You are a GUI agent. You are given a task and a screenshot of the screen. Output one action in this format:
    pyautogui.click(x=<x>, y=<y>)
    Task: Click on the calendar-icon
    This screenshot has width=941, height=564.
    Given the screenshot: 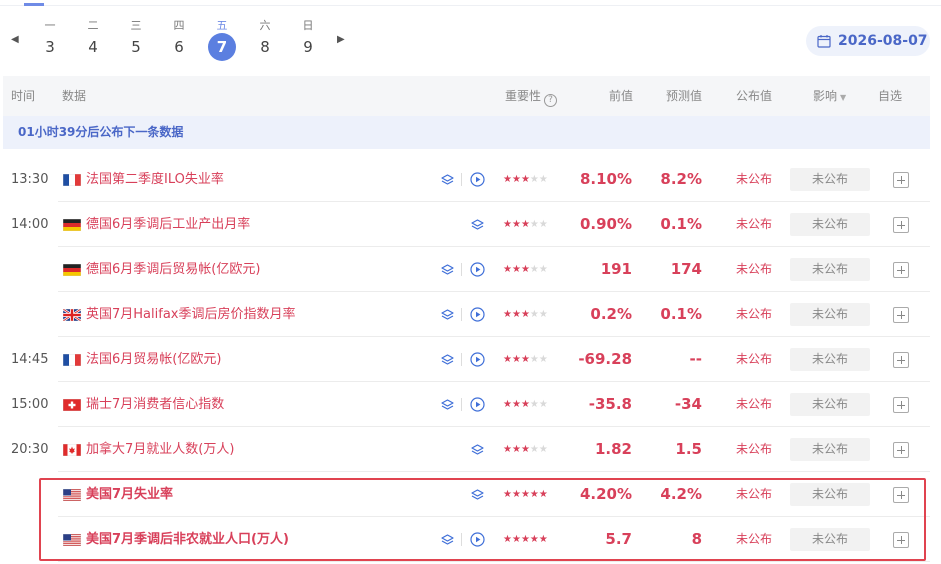 What is the action you would take?
    pyautogui.click(x=824, y=41)
    